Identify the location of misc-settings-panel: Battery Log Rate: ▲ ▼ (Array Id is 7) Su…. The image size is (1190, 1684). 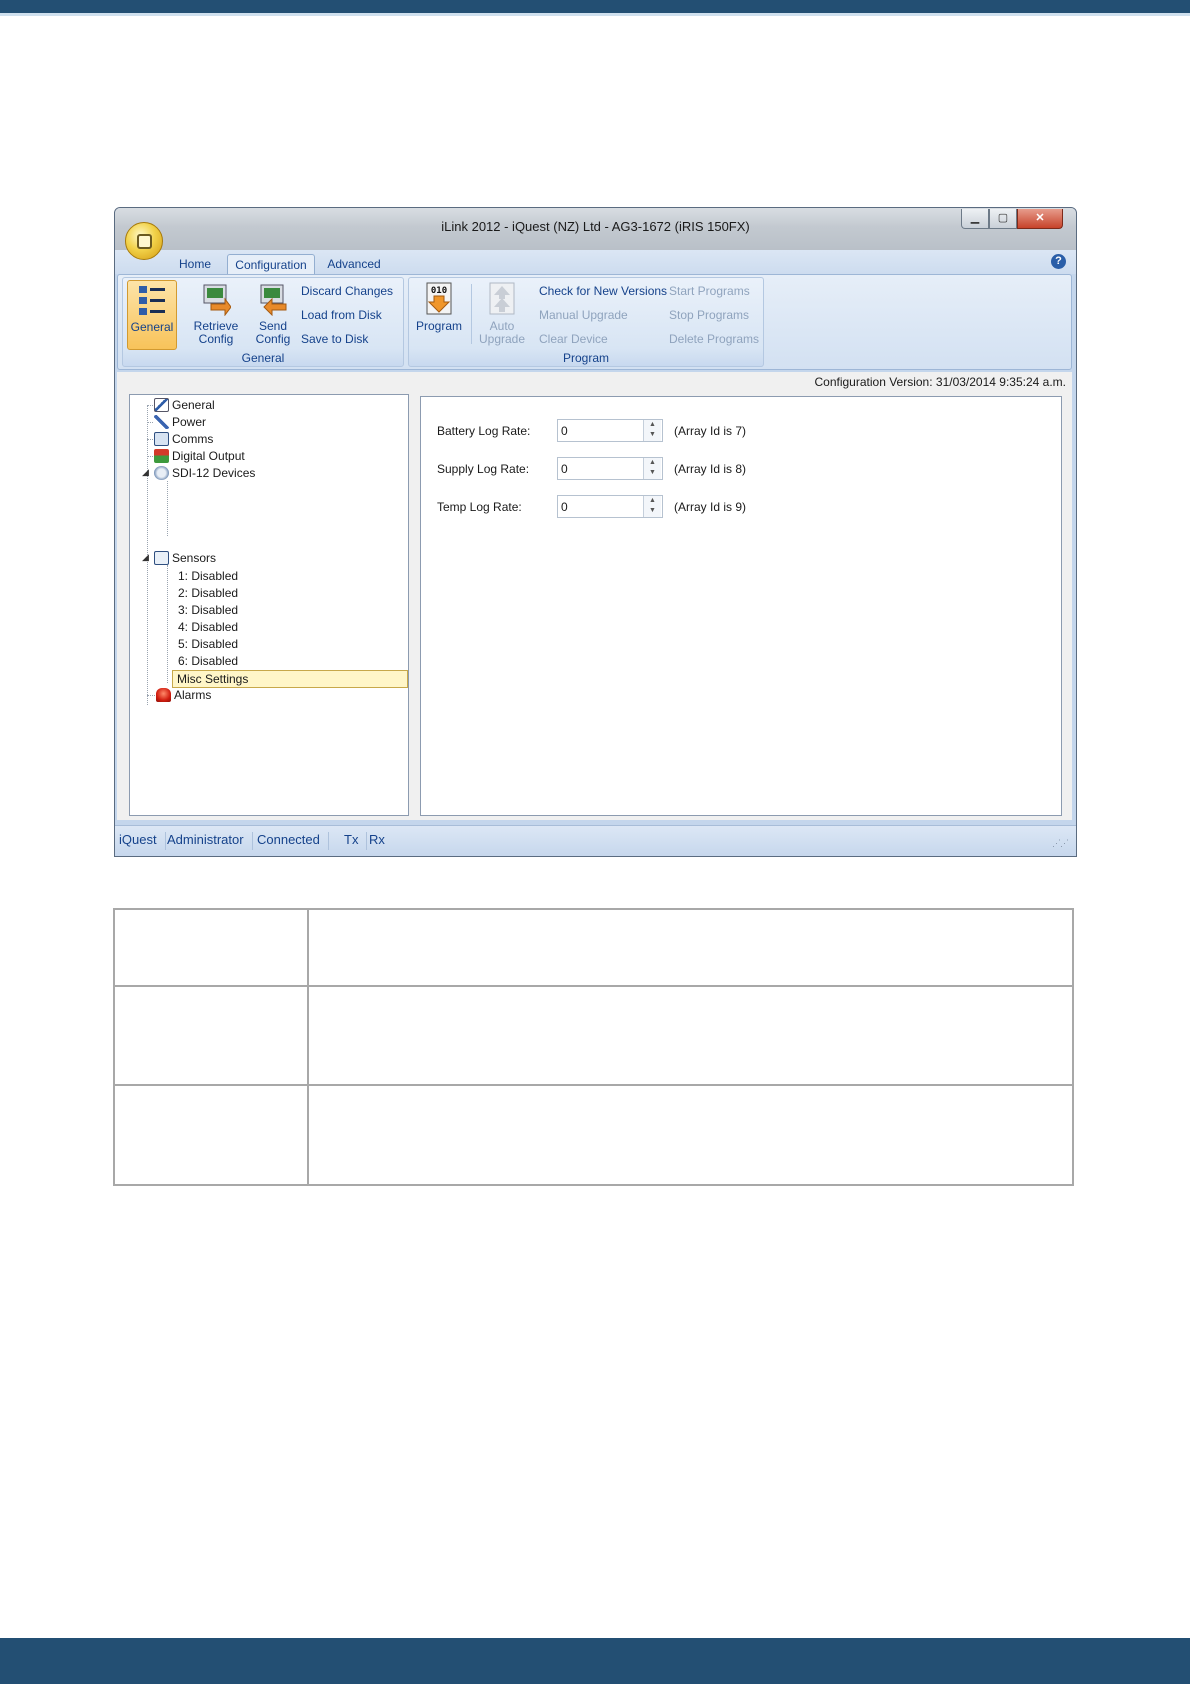
(741, 606).